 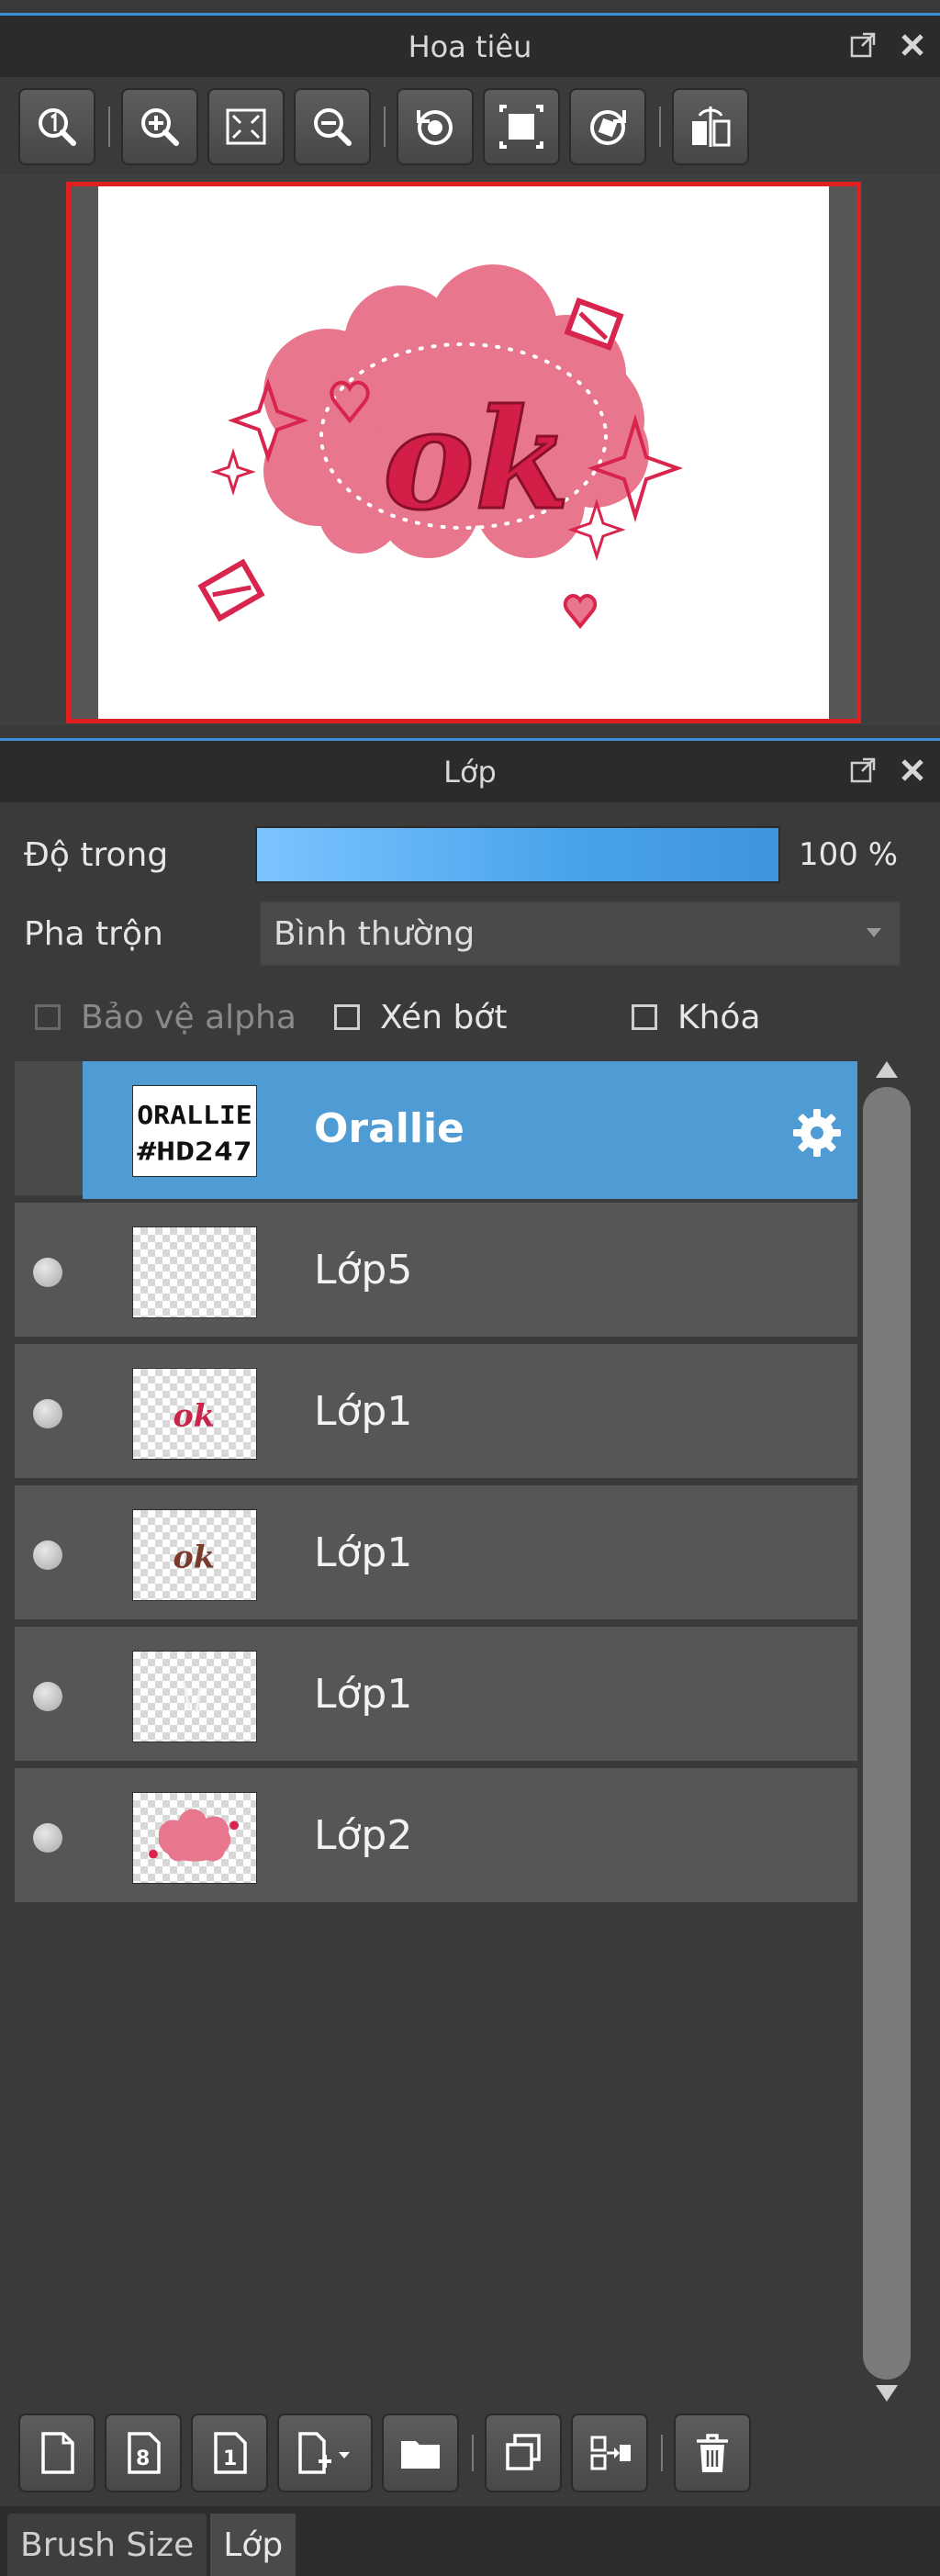 What do you see at coordinates (580, 934) in the screenshot?
I see `blend-mode-select: Bình thường` at bounding box center [580, 934].